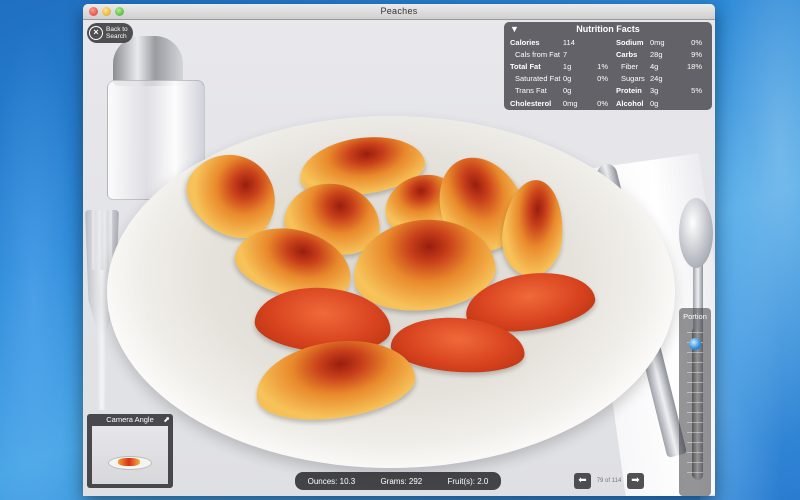  I want to click on salt-shaker-cap, so click(148, 61).